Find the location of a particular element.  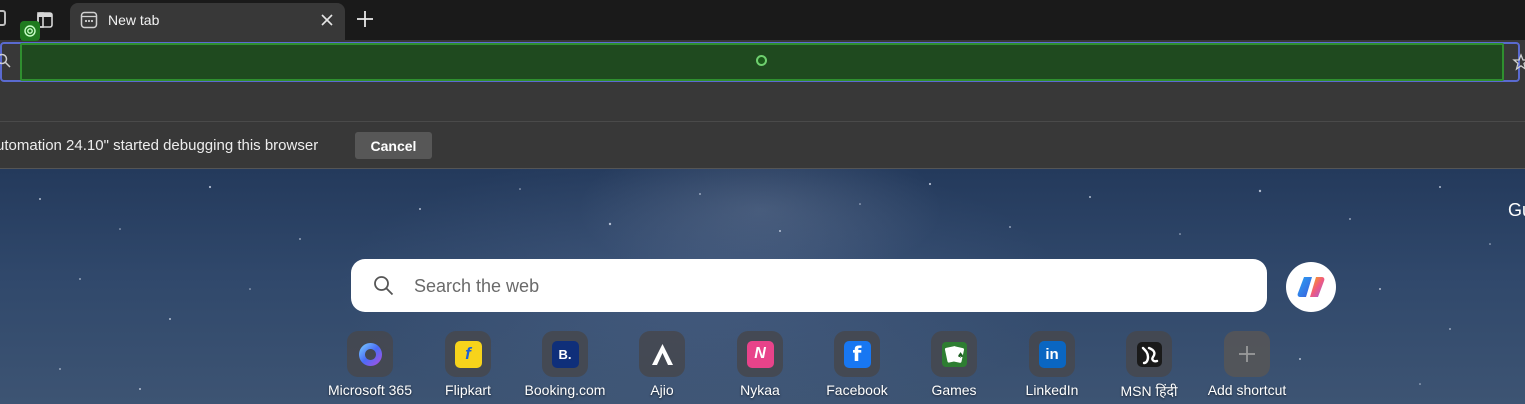

tab-strip: New tab is located at coordinates (762, 20).